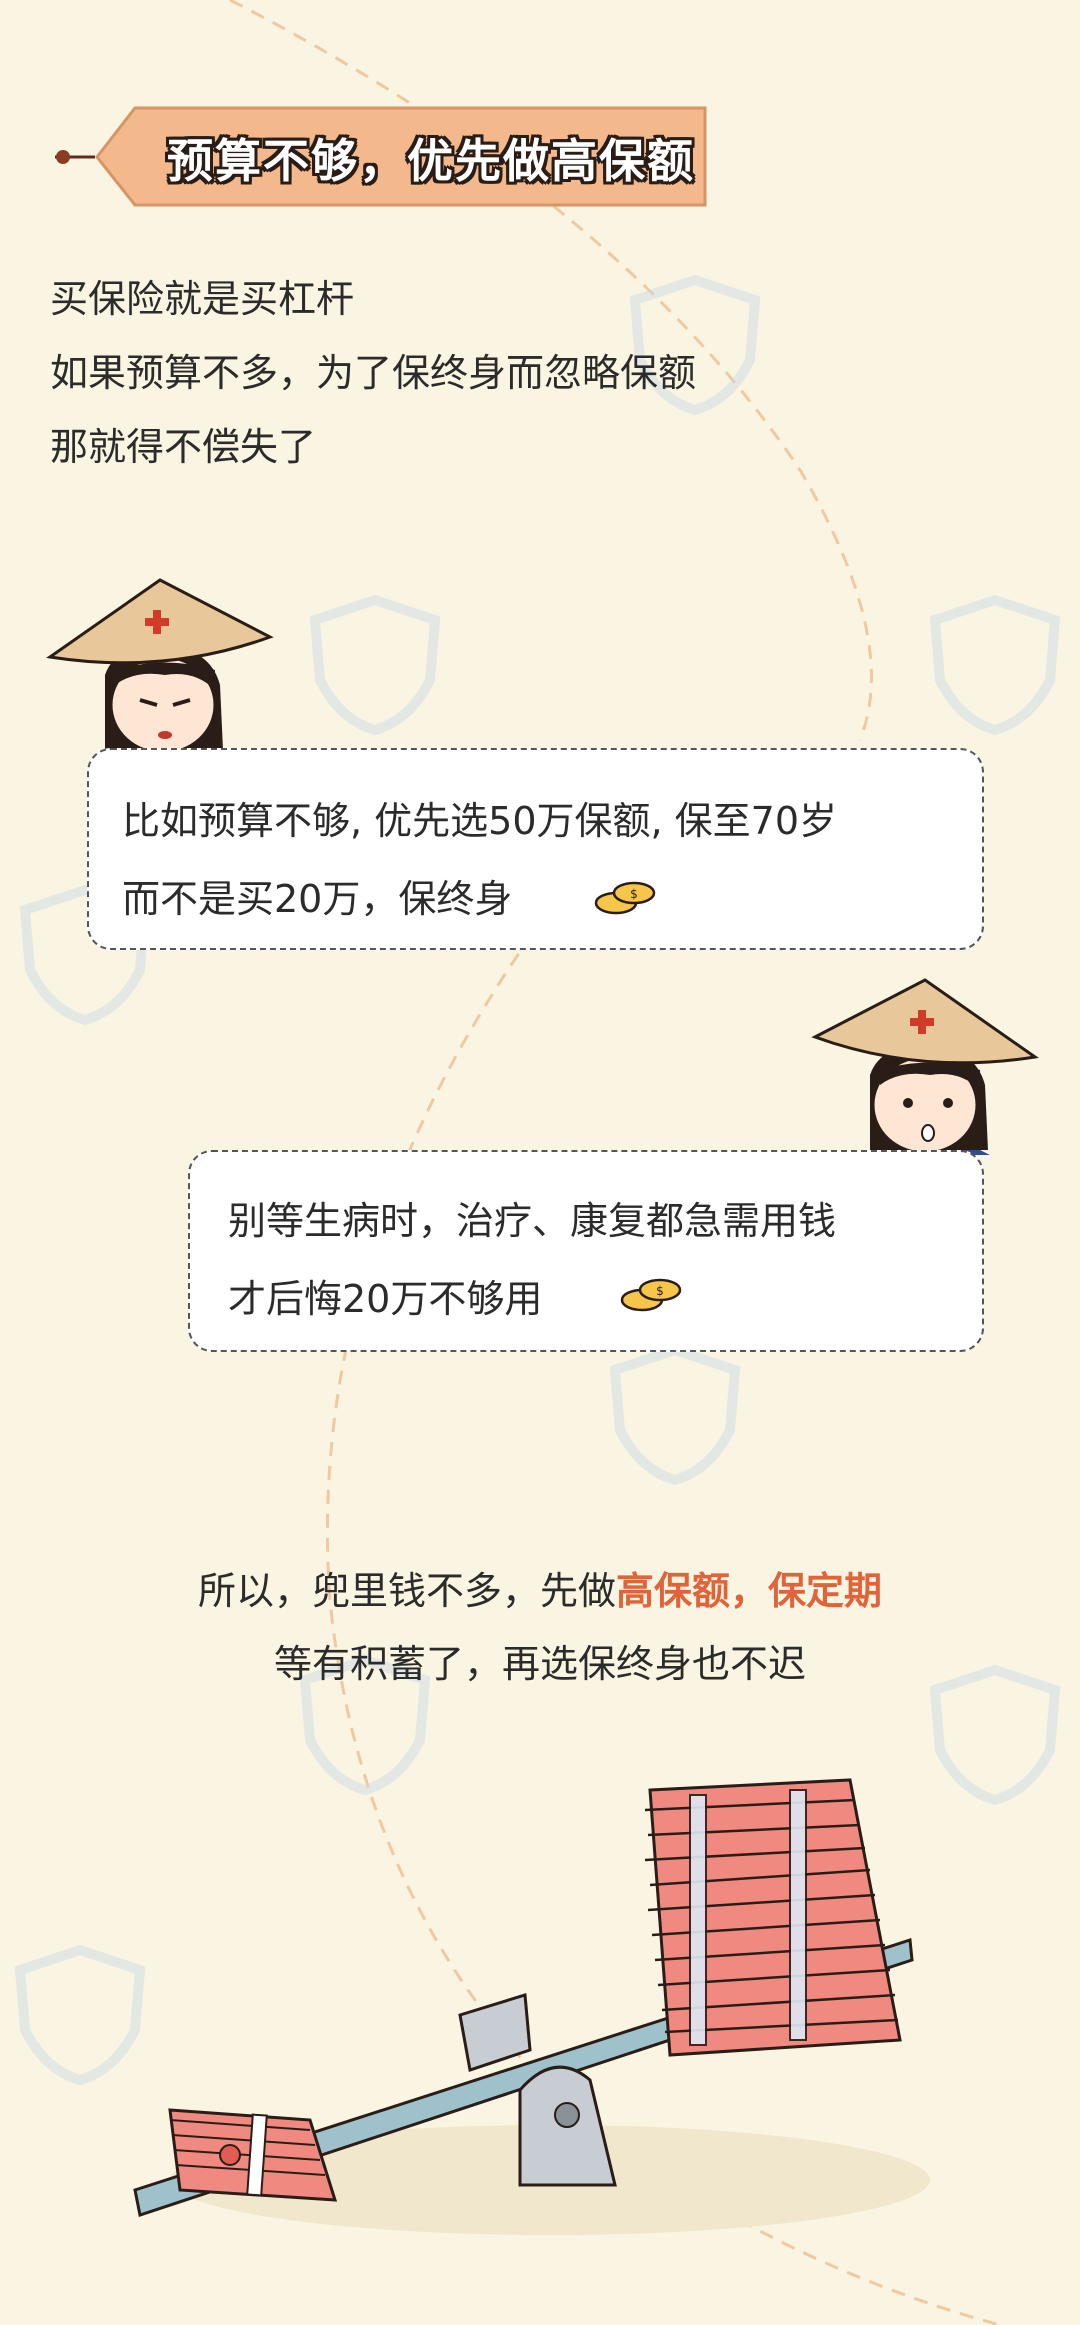 Image resolution: width=1080 pixels, height=2325 pixels. I want to click on conclusion-line: 所以，兜里钱不多，先做高保额，保定期, so click(540, 1587).